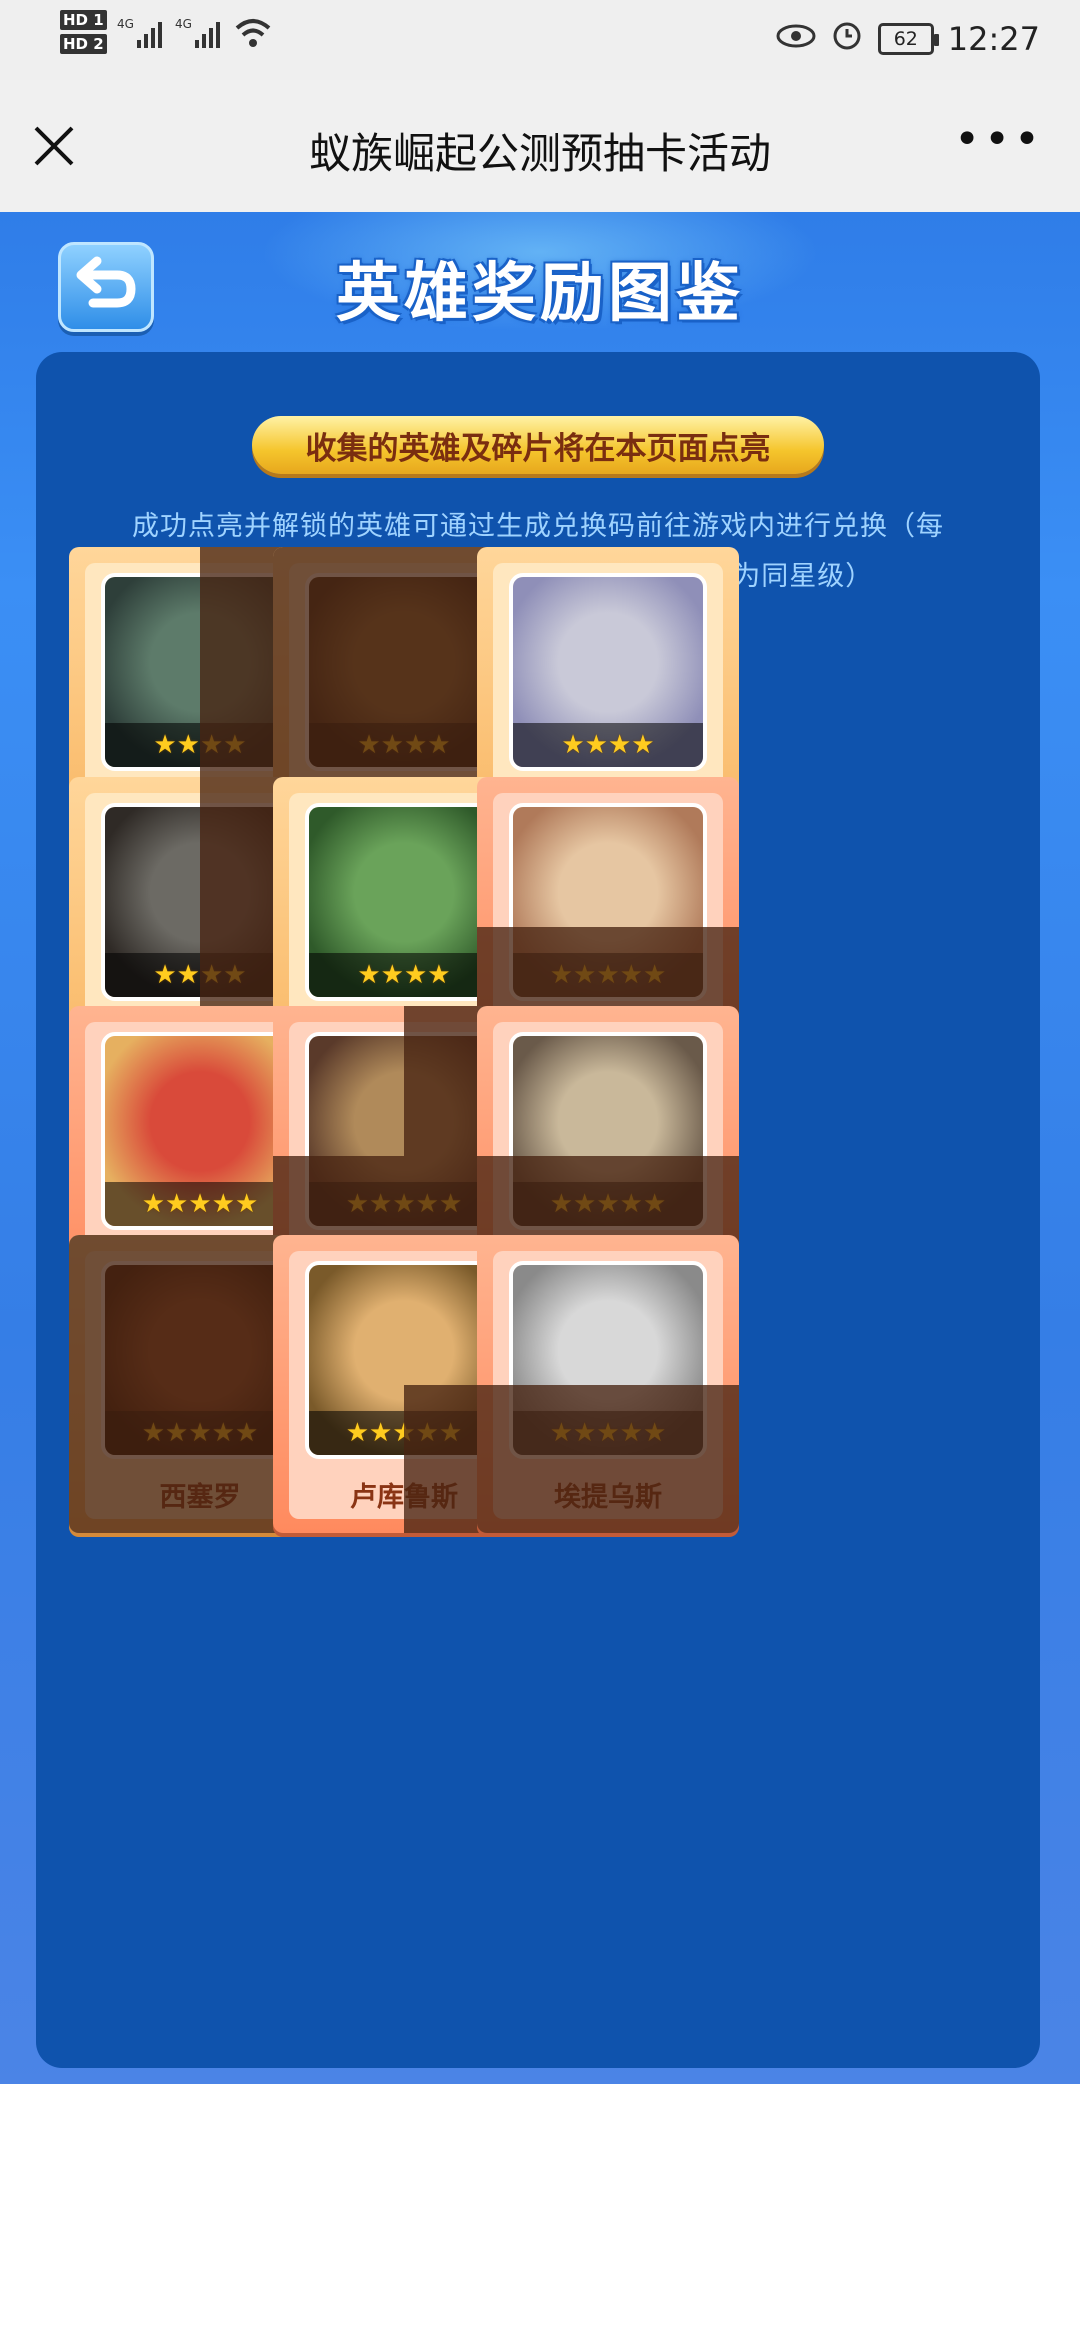 The width and height of the screenshot is (1080, 2340). Describe the element at coordinates (796, 39) in the screenshot. I see `eye-icon` at that location.